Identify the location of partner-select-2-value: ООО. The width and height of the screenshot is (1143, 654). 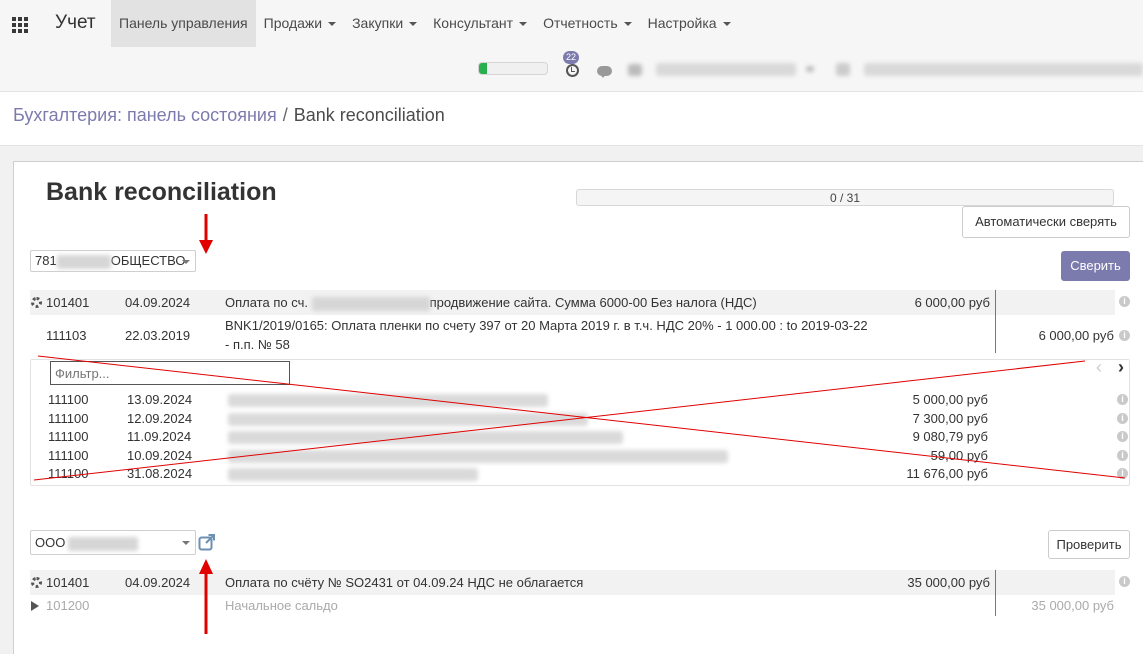
(50, 542).